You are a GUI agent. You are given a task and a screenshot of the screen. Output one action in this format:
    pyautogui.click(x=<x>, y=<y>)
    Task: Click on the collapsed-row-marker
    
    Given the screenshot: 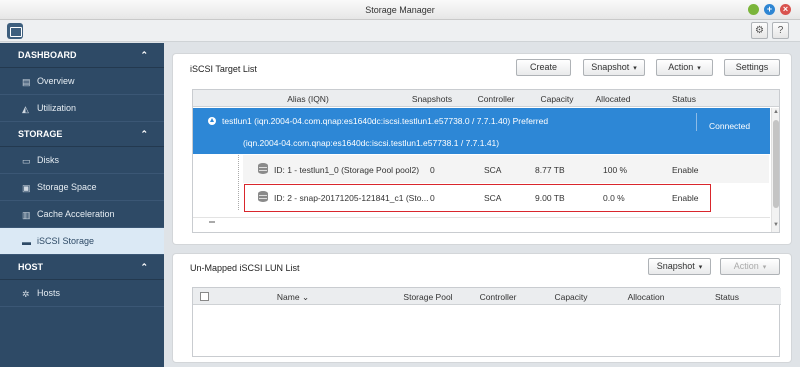 What is the action you would take?
    pyautogui.click(x=212, y=222)
    